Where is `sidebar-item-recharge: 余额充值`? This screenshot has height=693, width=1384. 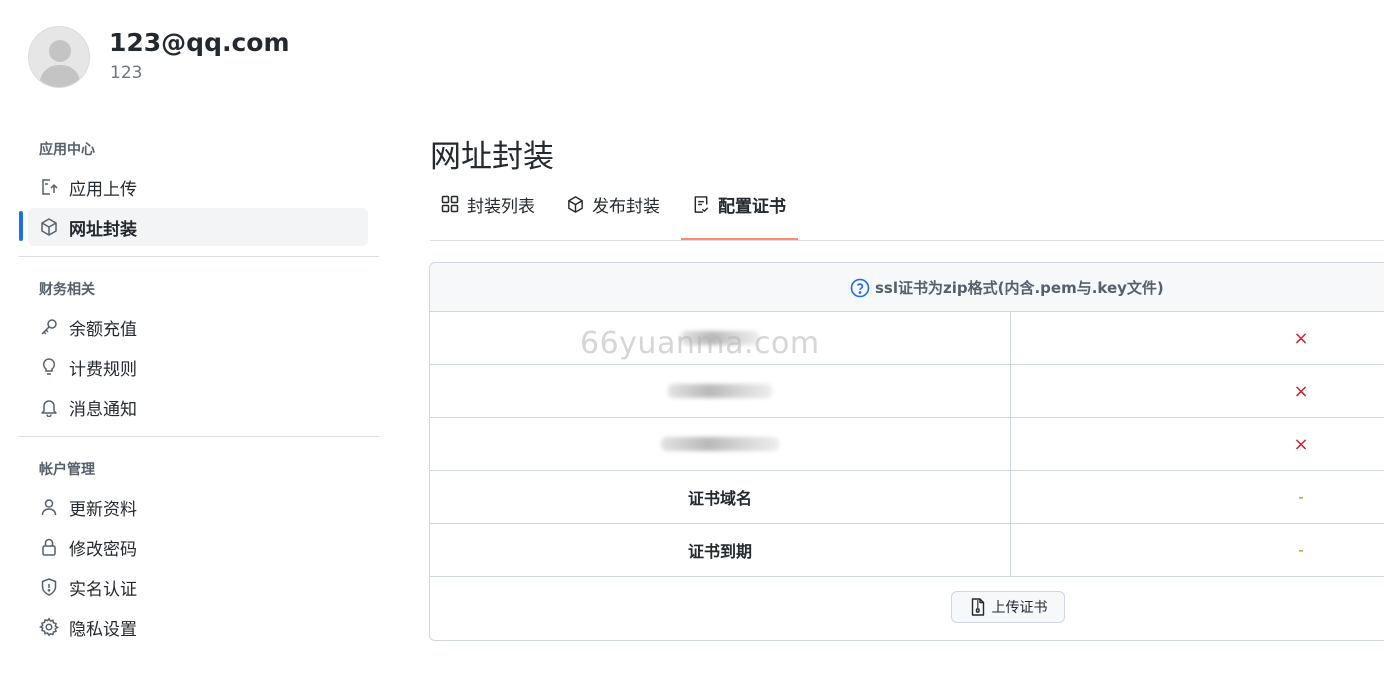
sidebar-item-recharge: 余额充值 is located at coordinates (198, 327).